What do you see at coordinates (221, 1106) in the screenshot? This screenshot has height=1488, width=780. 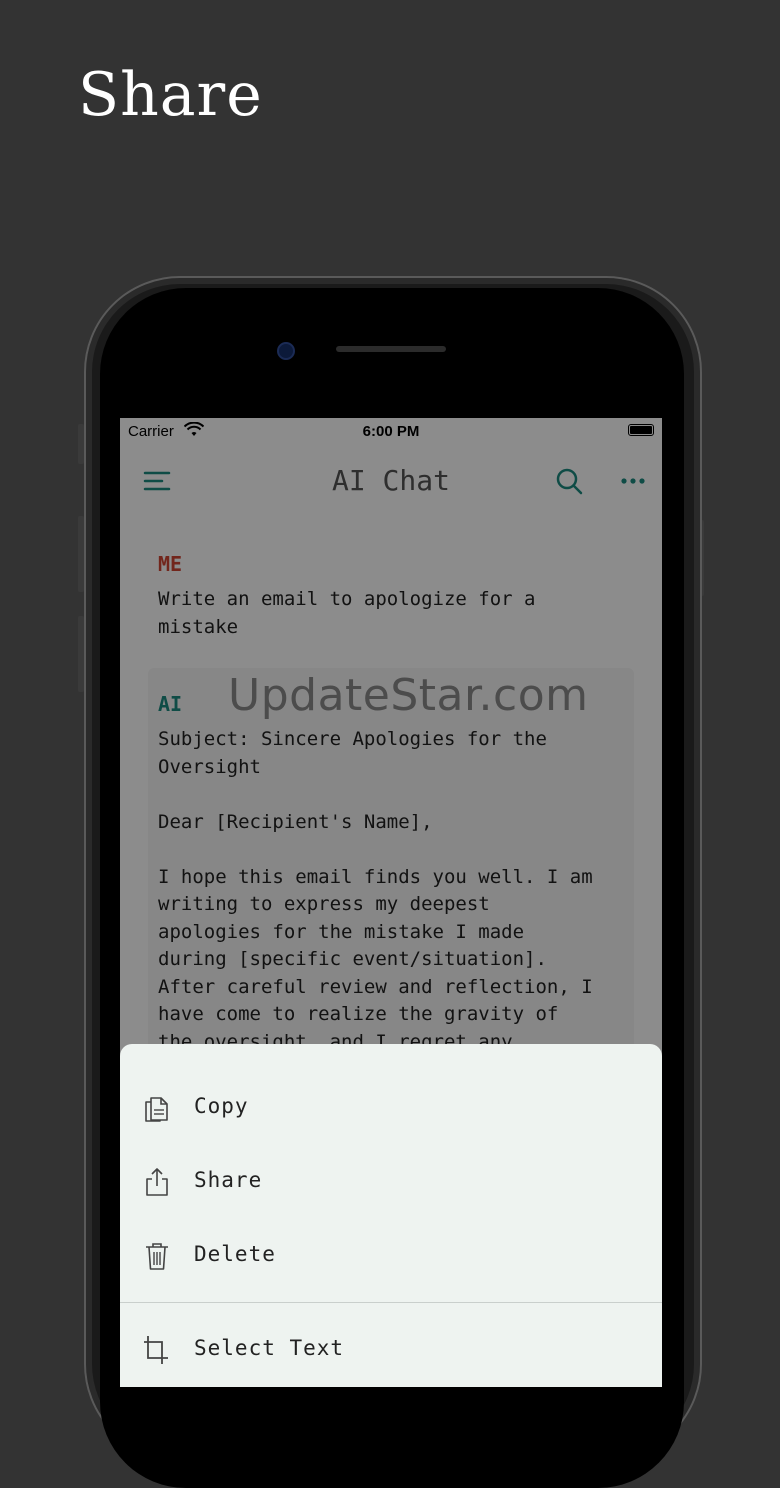 I see `copy-label: Copy` at bounding box center [221, 1106].